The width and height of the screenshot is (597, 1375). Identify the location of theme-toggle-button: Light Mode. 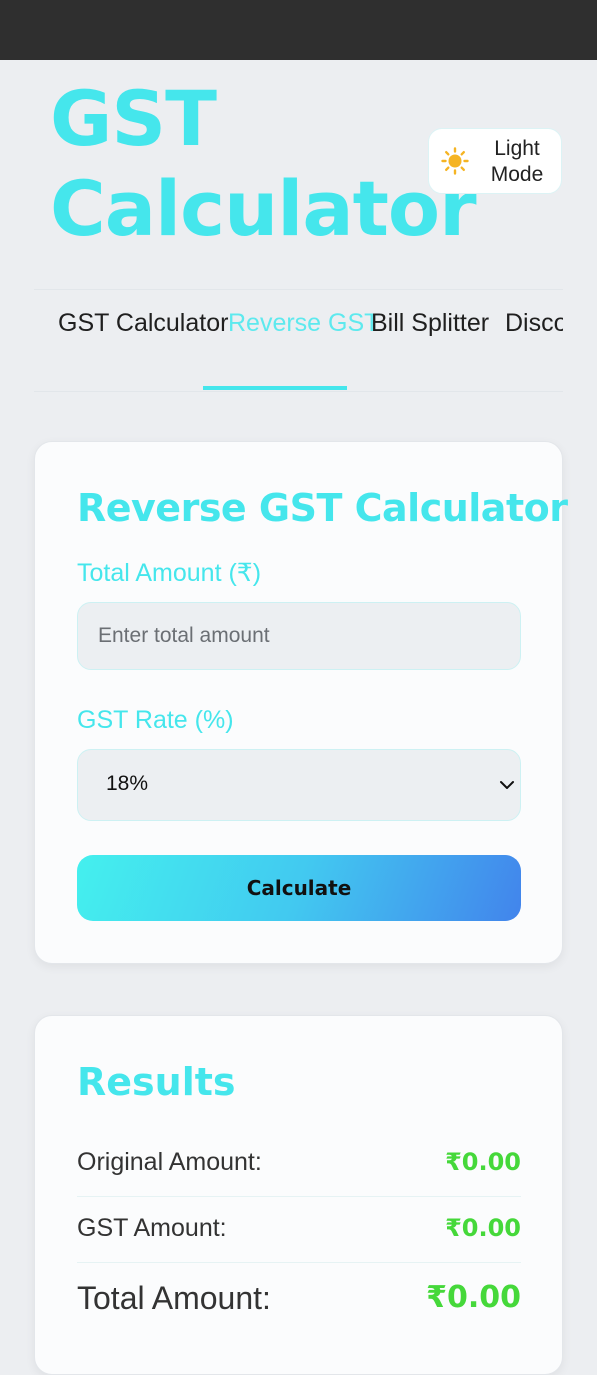
(495, 161).